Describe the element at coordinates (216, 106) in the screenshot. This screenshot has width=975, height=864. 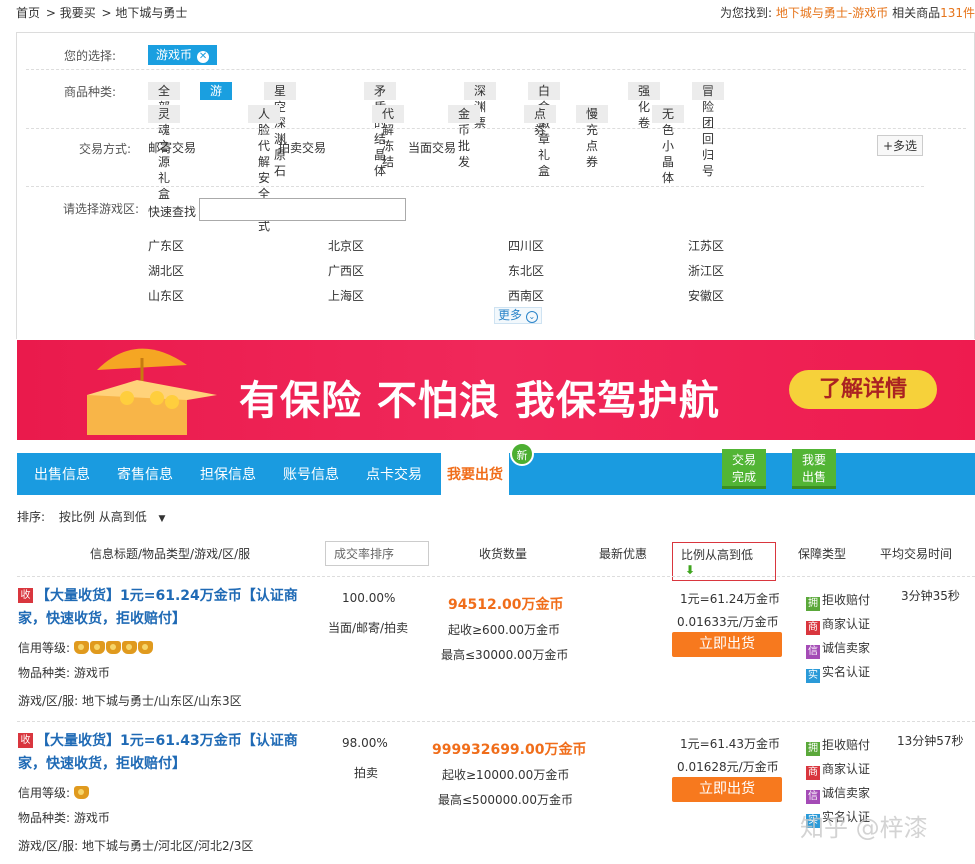
I see `category-chip: 游戏币` at that location.